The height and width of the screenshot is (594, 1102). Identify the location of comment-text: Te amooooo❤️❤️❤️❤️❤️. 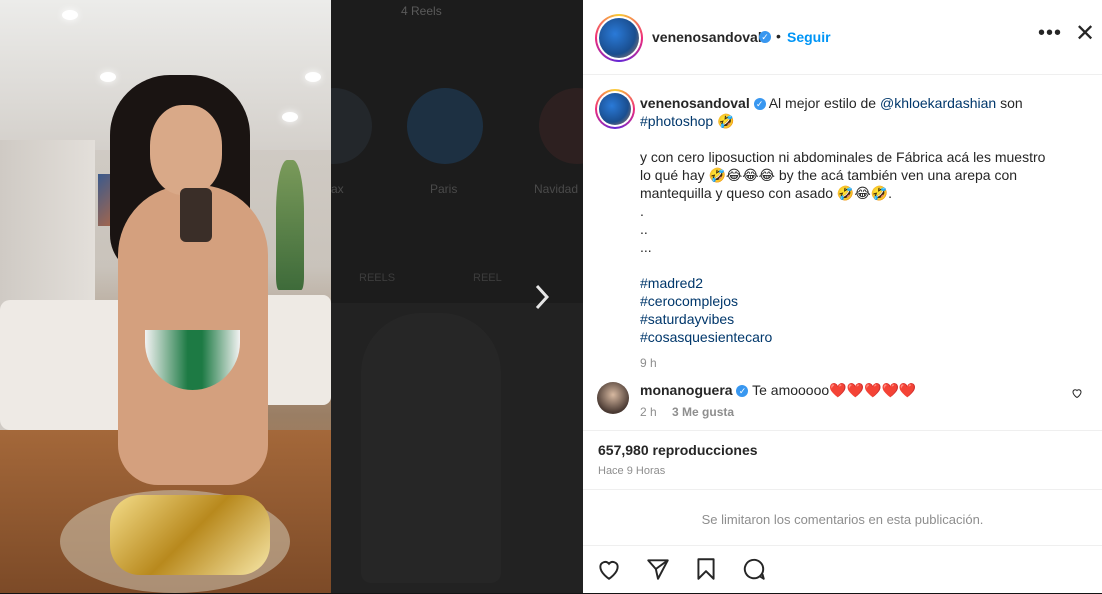
(834, 390).